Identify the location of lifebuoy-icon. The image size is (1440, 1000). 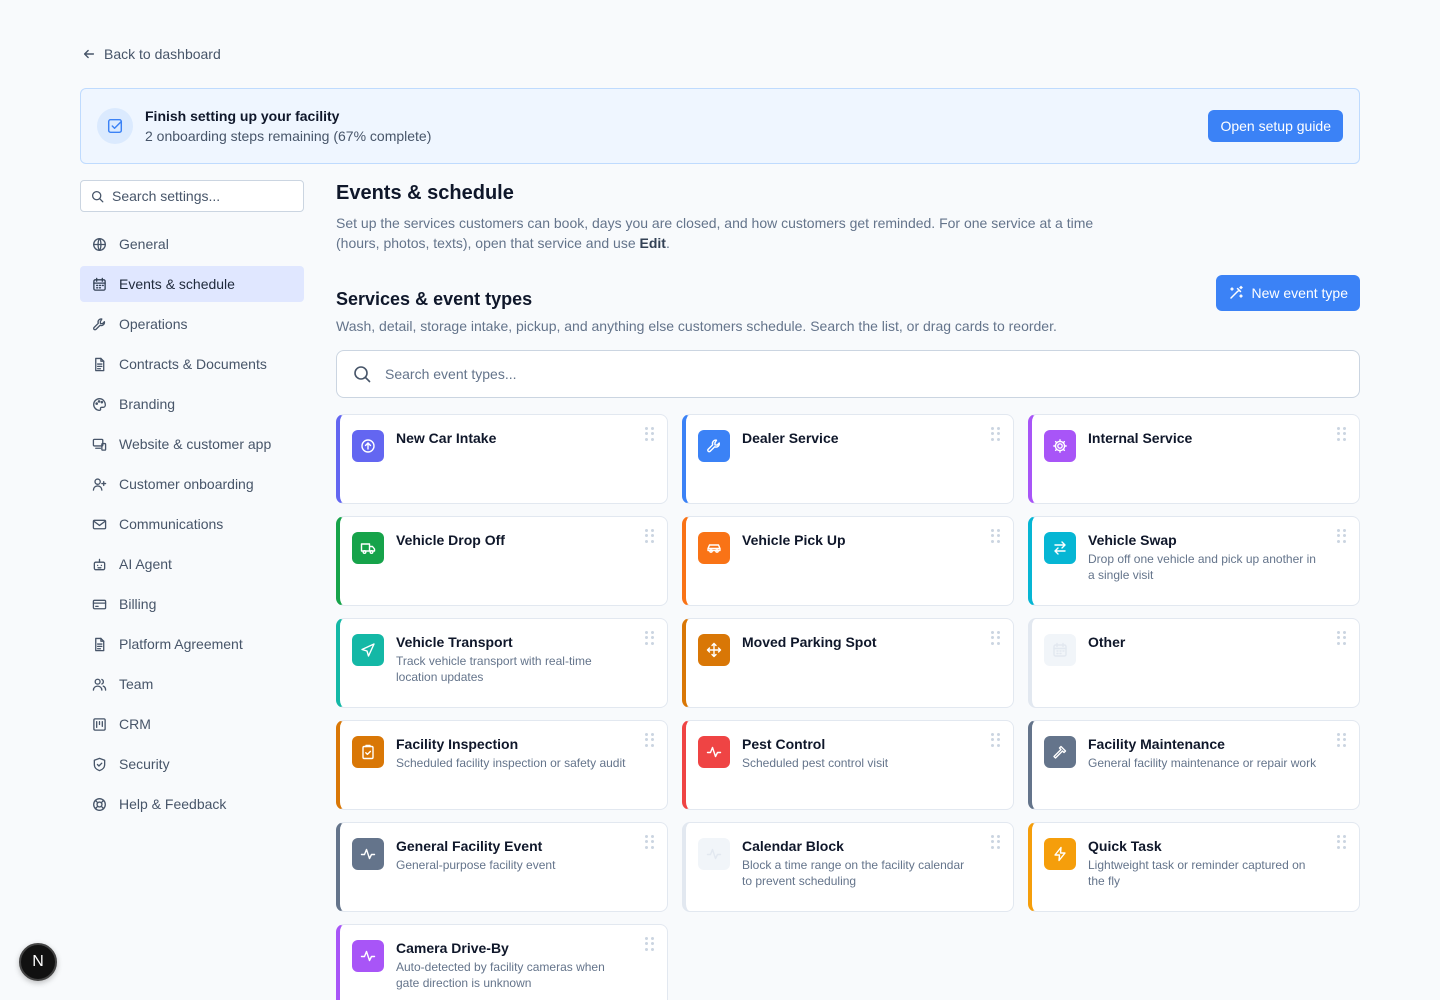
(99, 804).